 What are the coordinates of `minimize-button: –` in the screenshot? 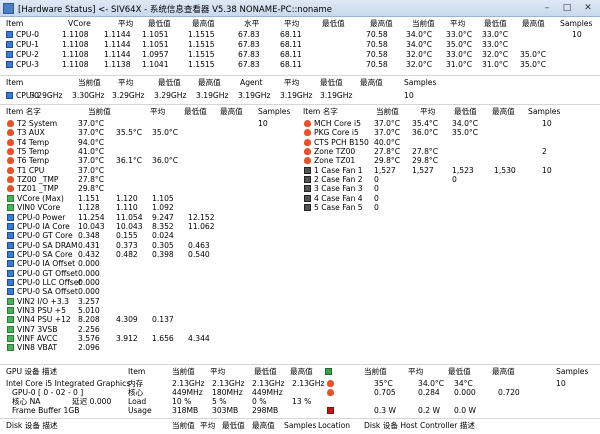 It's located at (547, 8).